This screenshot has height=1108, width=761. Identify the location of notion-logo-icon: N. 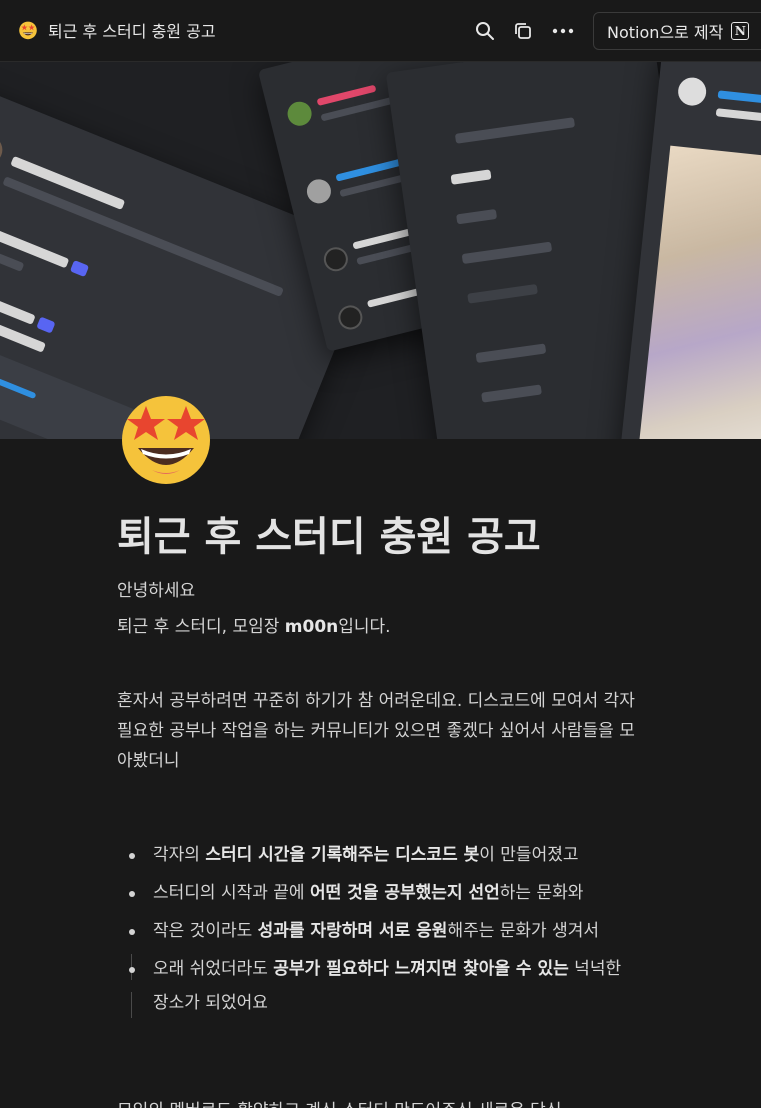
(740, 31).